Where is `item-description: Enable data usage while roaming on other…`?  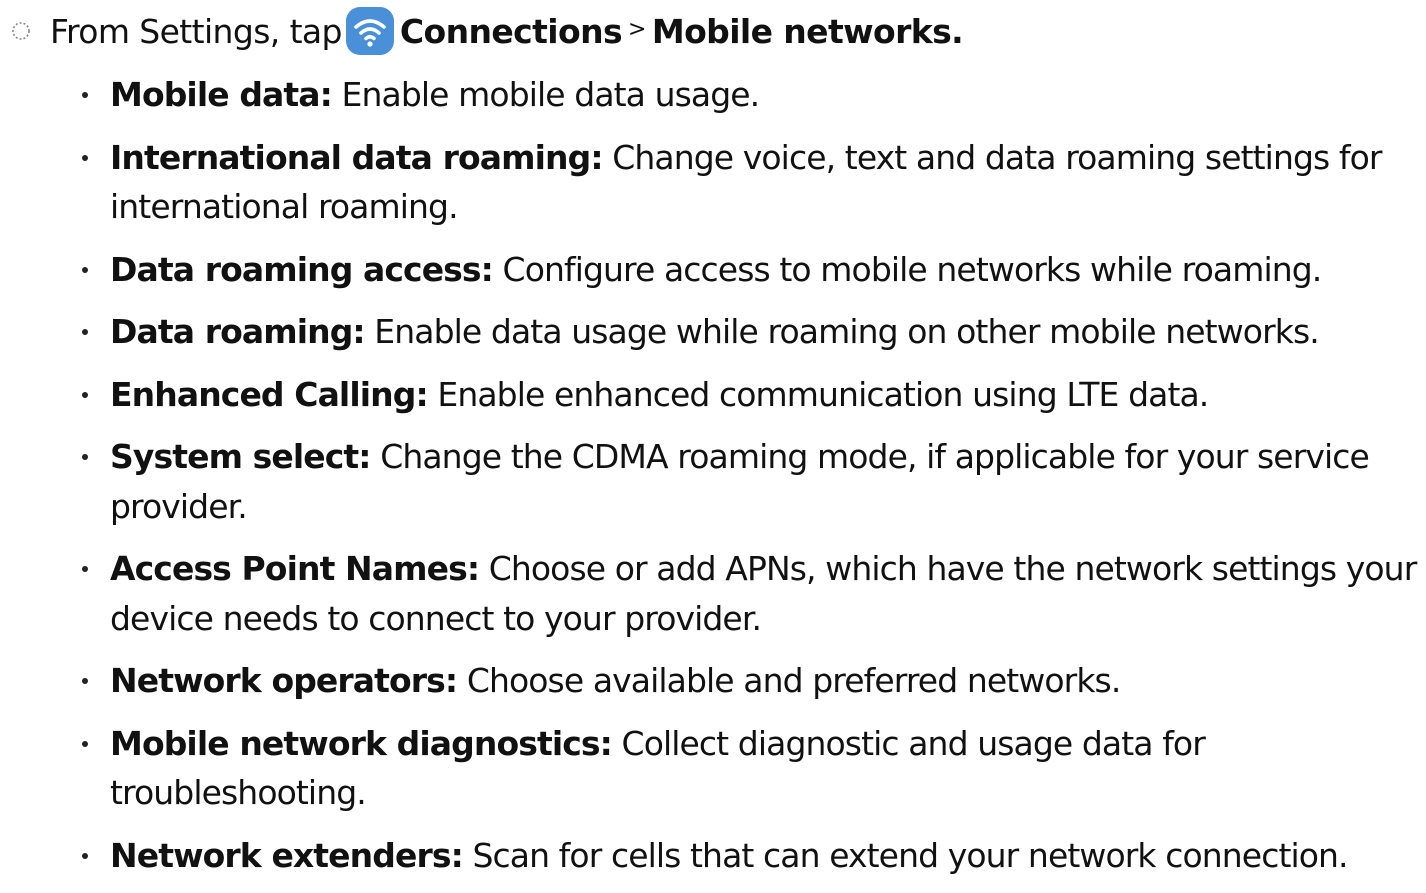 item-description: Enable data usage while roaming on other… is located at coordinates (841, 331).